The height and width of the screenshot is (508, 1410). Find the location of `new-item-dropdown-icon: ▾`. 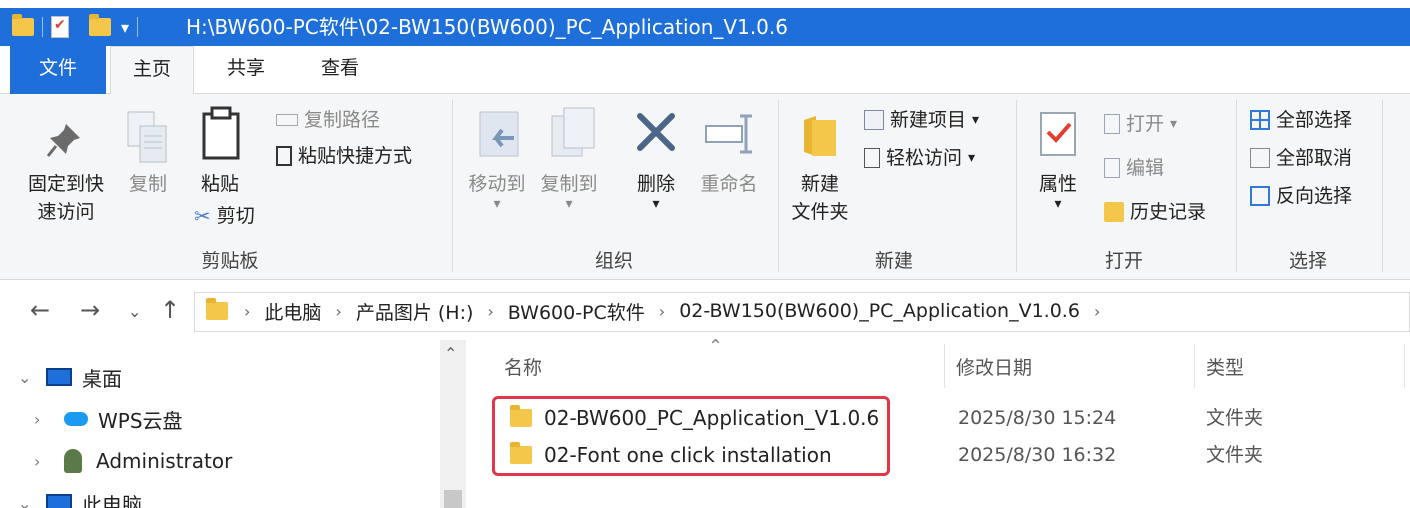

new-item-dropdown-icon: ▾ is located at coordinates (976, 120).